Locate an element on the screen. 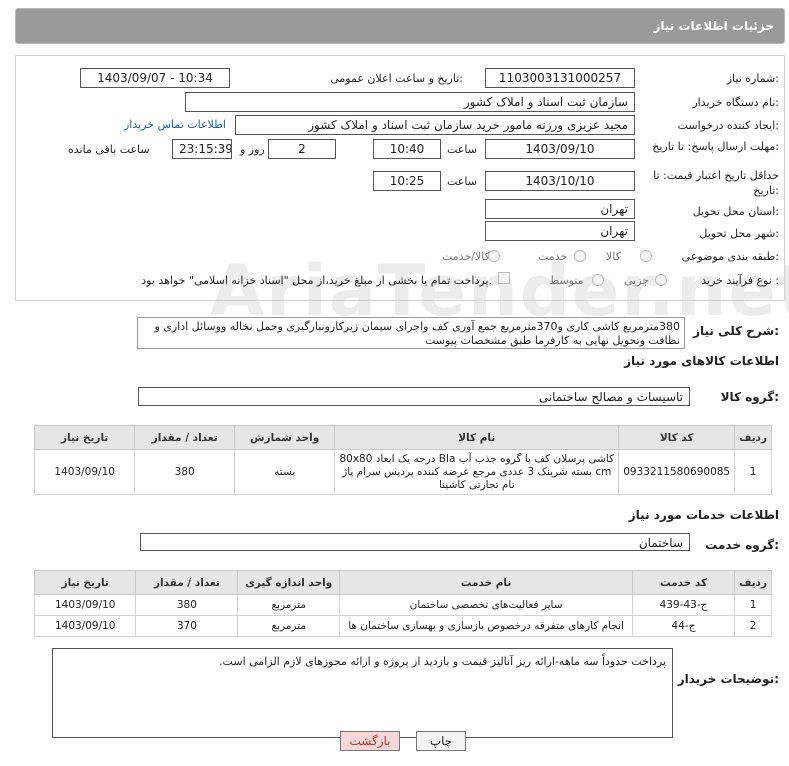 This screenshot has width=789, height=766. announce-field: 1403/09/07 - 10:34 is located at coordinates (155, 78).